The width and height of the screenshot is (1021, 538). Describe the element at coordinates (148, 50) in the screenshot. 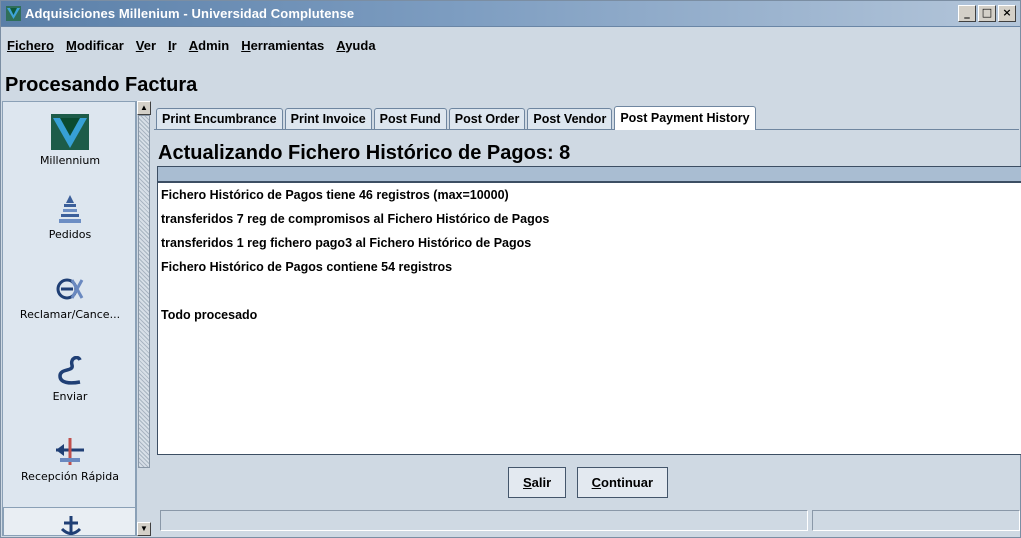

I see `menu-ver: Ver` at that location.